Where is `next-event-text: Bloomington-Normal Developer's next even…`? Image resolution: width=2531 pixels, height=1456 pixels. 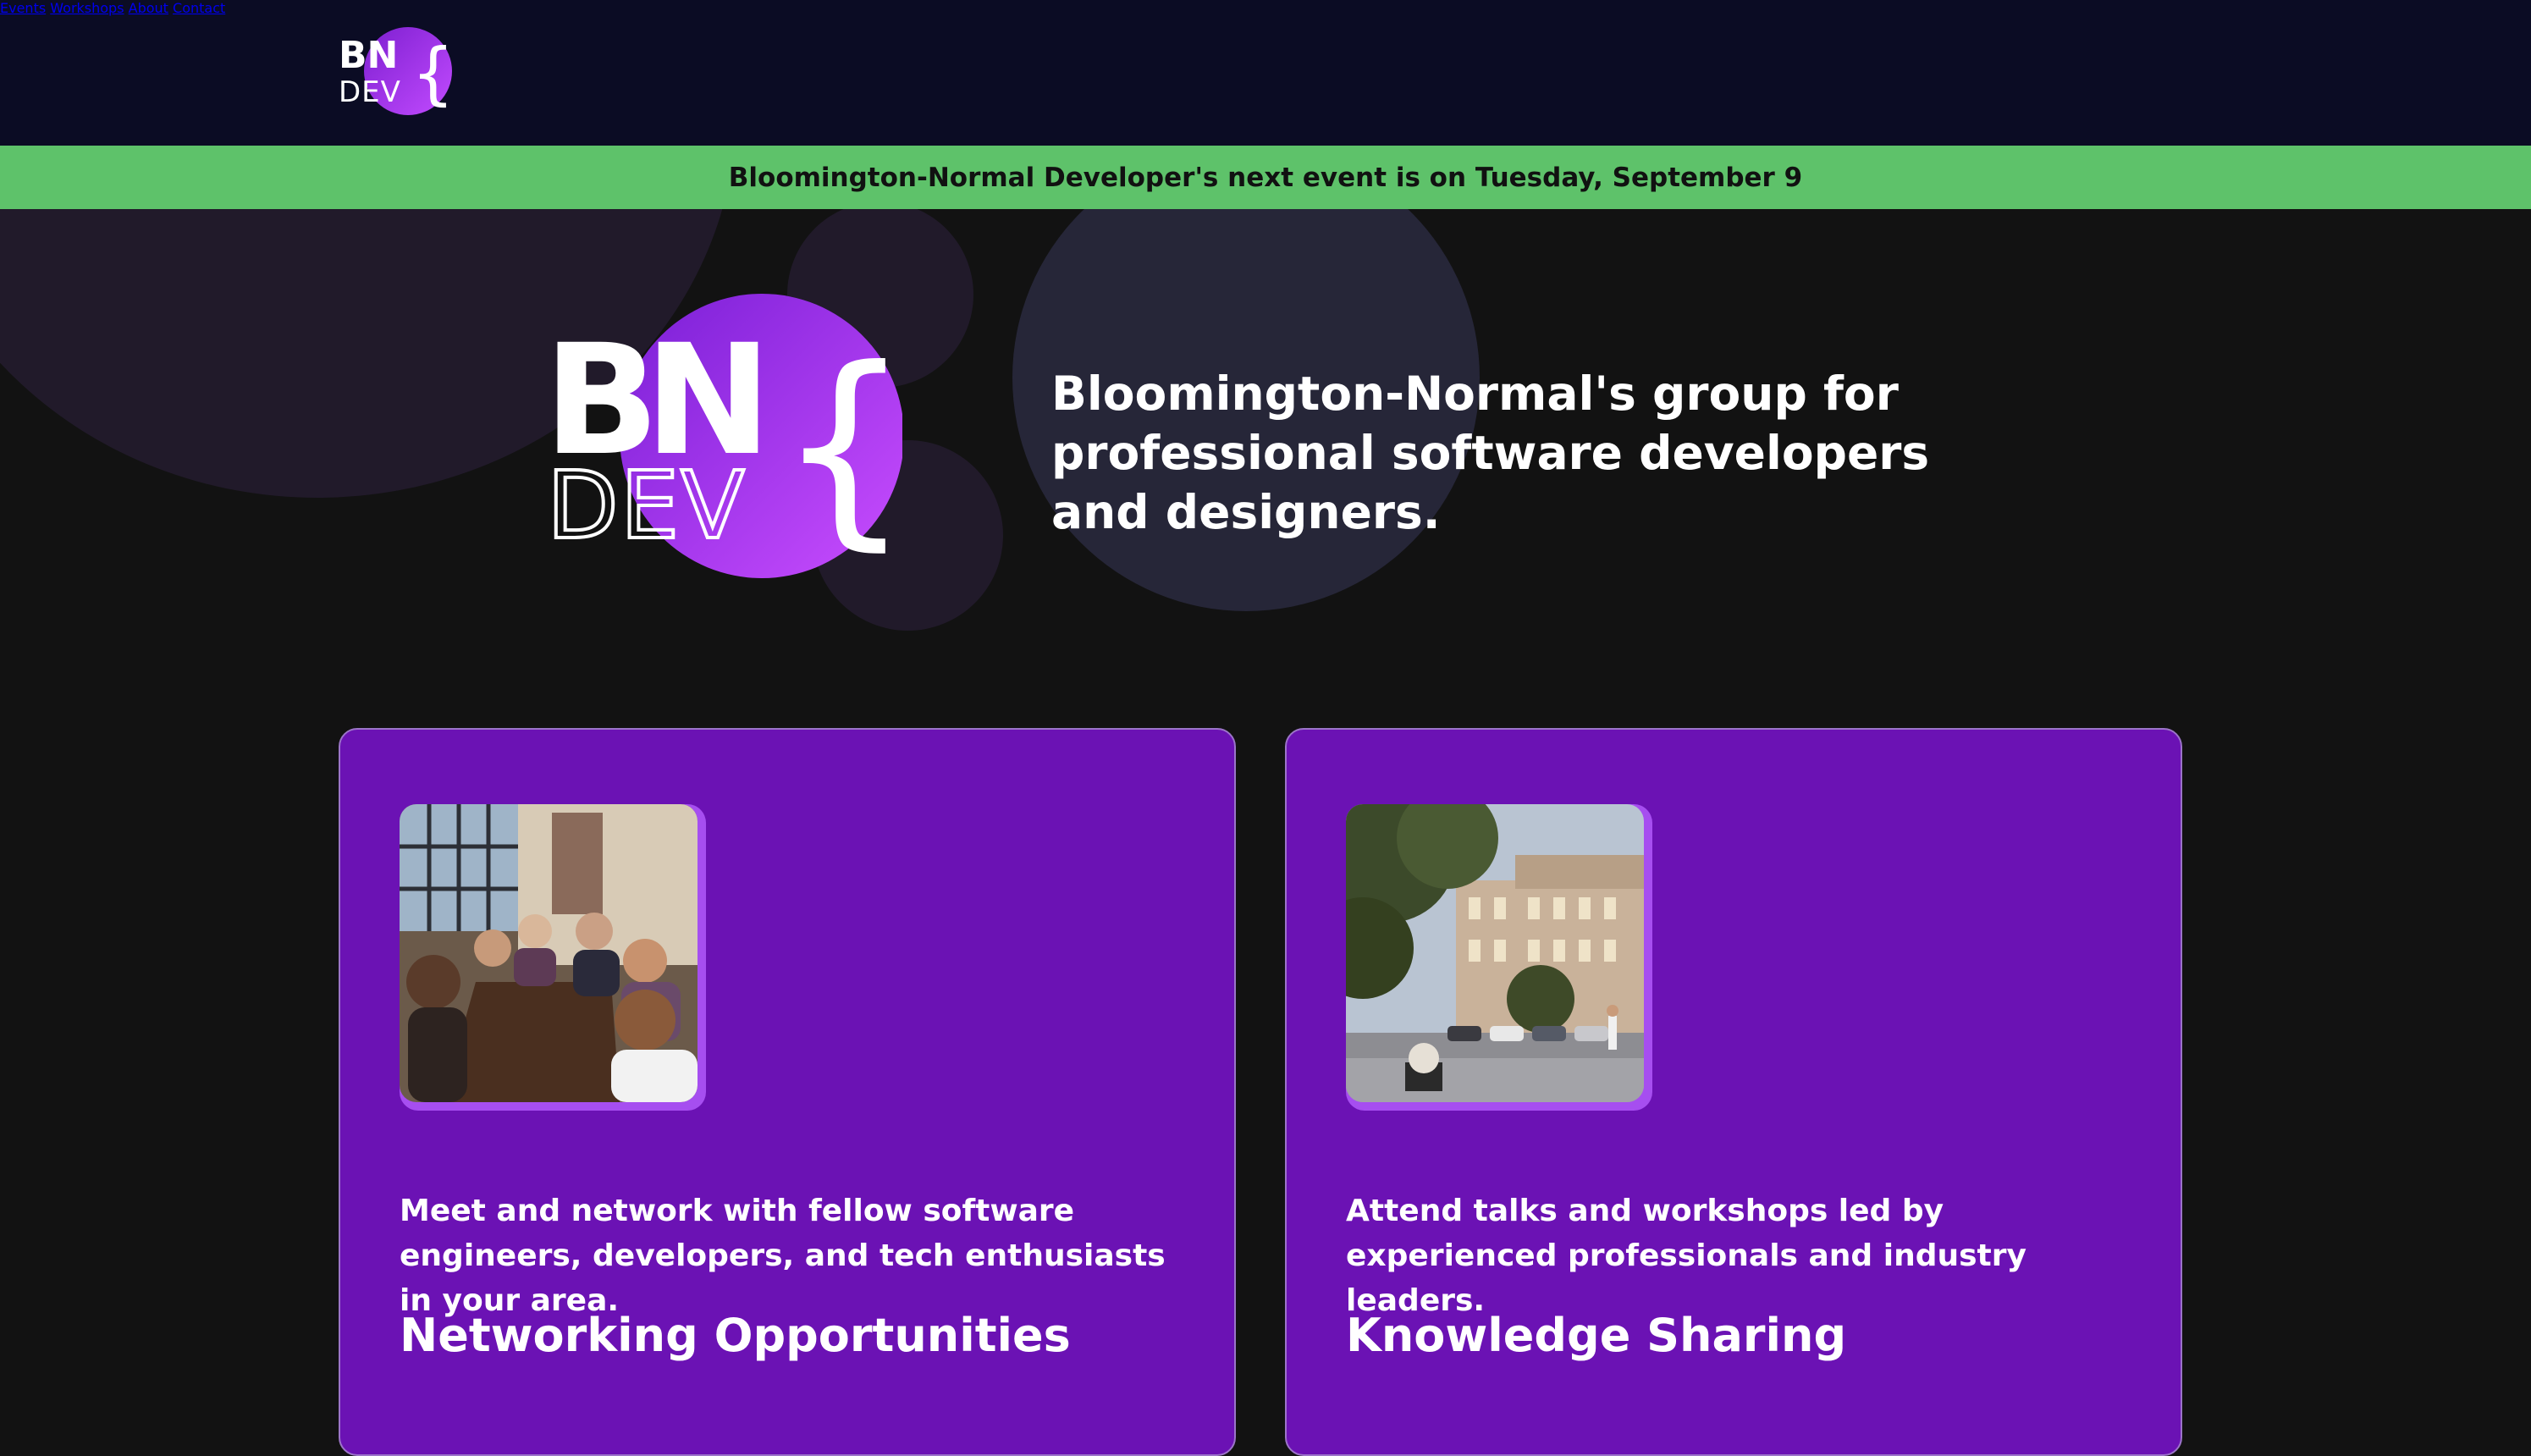
next-event-text: Bloomington-Normal Developer's next even… is located at coordinates (1265, 177).